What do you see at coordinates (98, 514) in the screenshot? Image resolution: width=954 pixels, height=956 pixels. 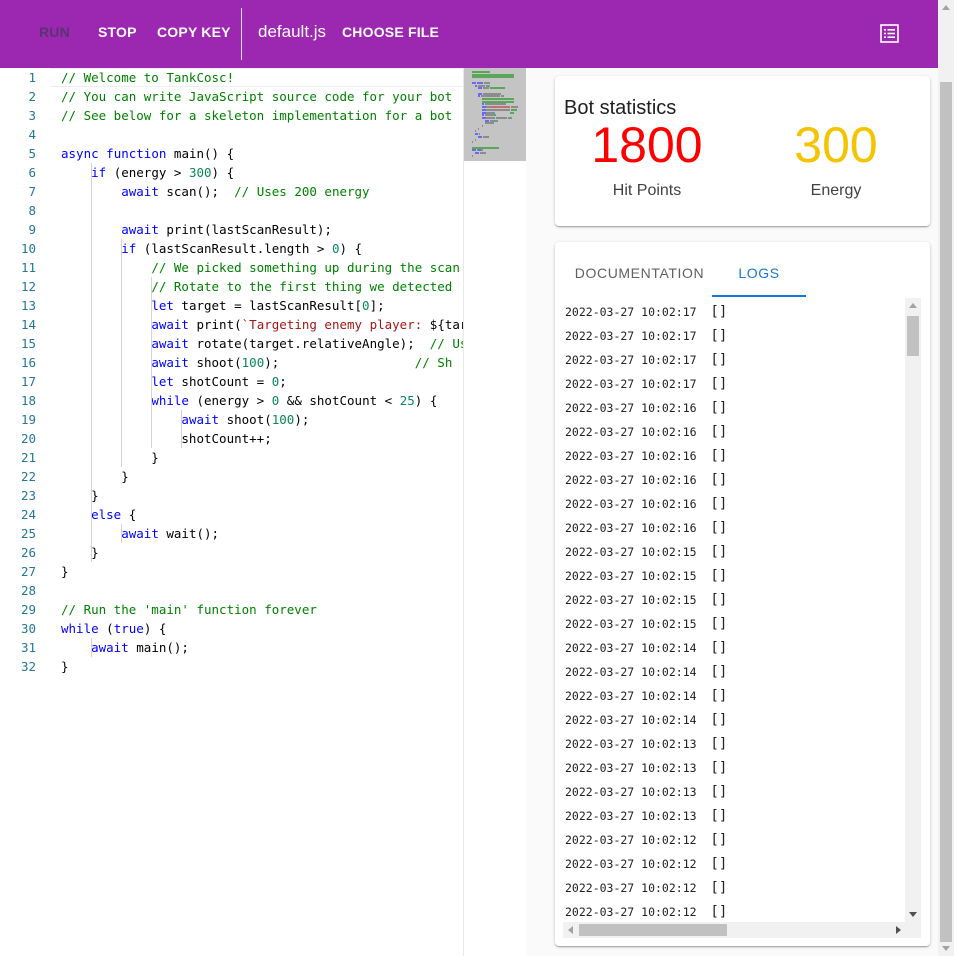 I see `code-line: else {` at bounding box center [98, 514].